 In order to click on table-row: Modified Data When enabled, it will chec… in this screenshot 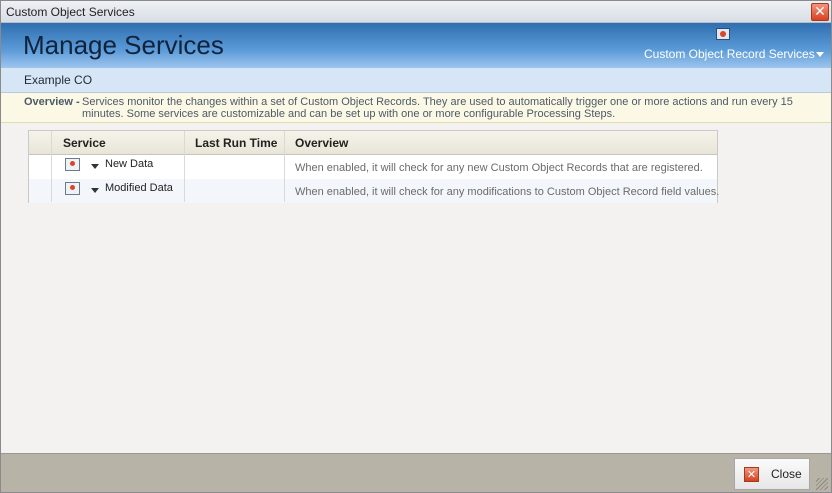, I will do `click(374, 191)`.